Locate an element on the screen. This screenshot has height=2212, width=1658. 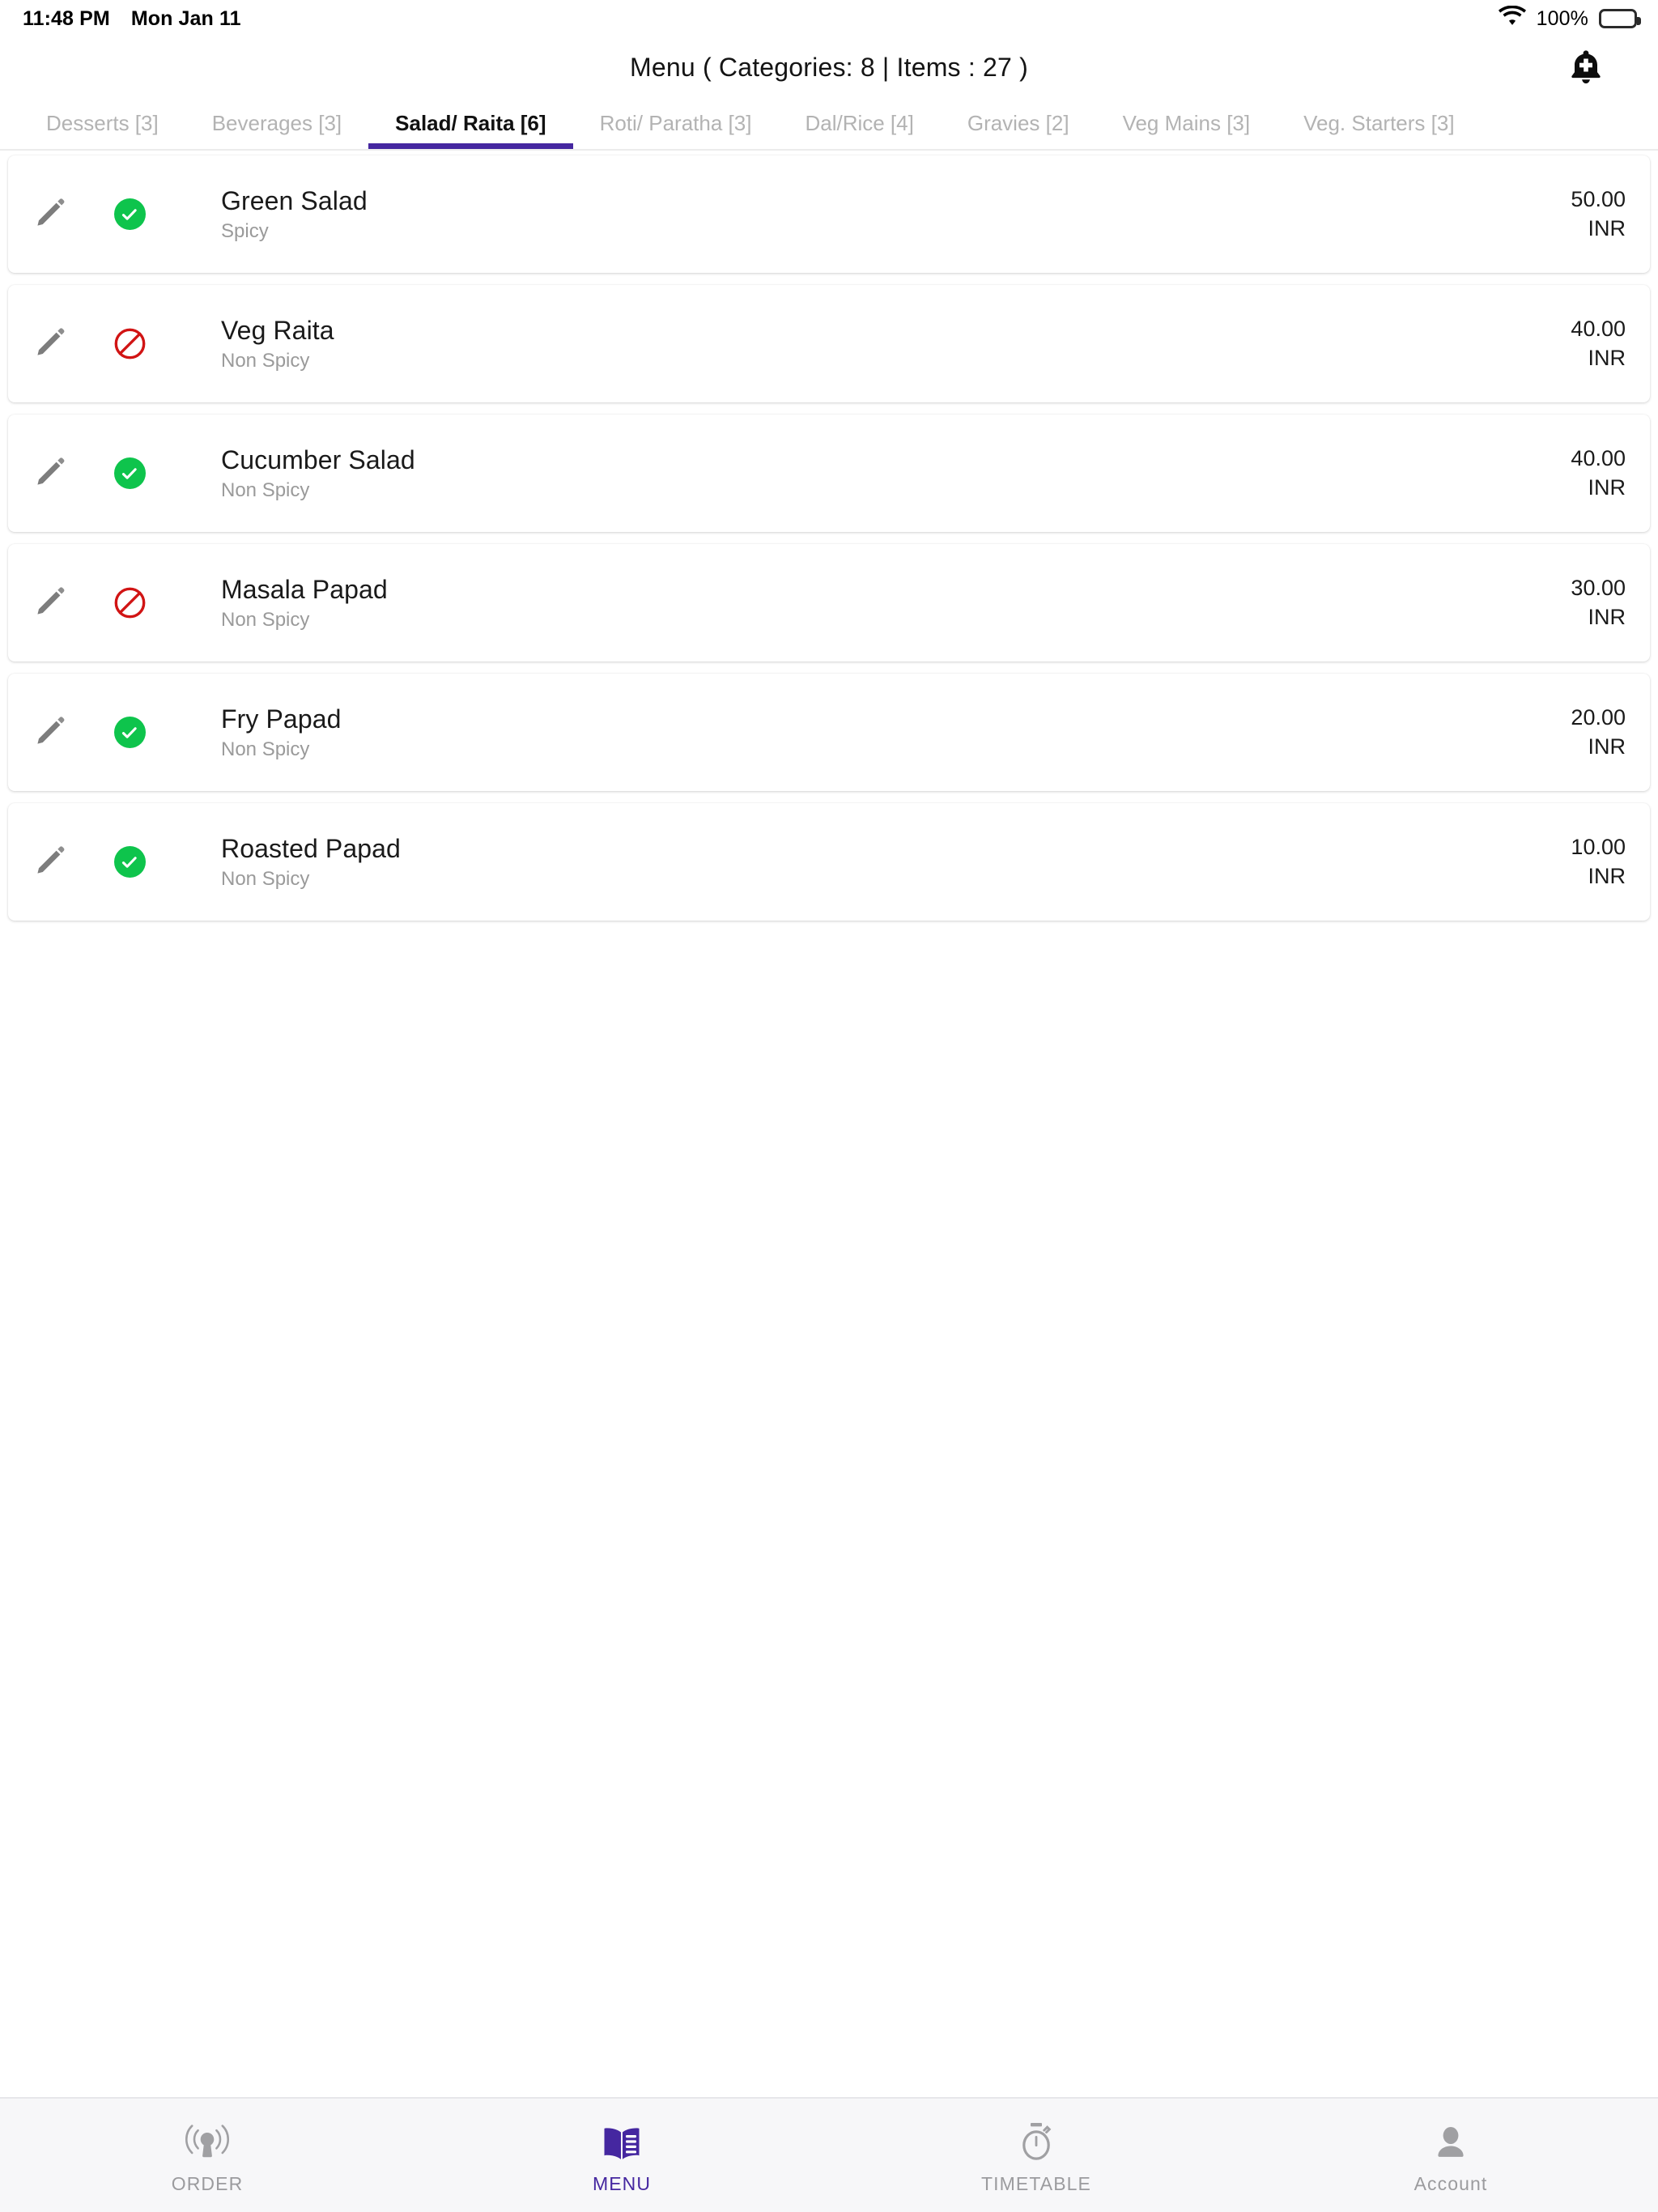
menu-item-row: Cucumber Salad Non Spicy 40.00 INR is located at coordinates (829, 474).